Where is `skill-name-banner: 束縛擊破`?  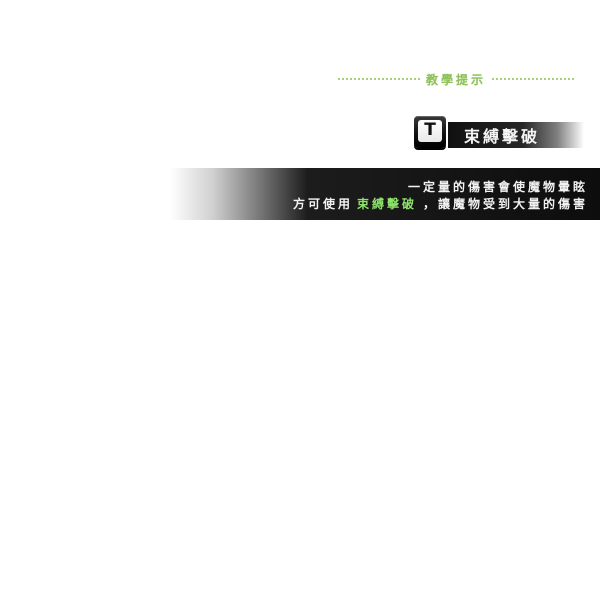
skill-name-banner: 束縛擊破 is located at coordinates (516, 135).